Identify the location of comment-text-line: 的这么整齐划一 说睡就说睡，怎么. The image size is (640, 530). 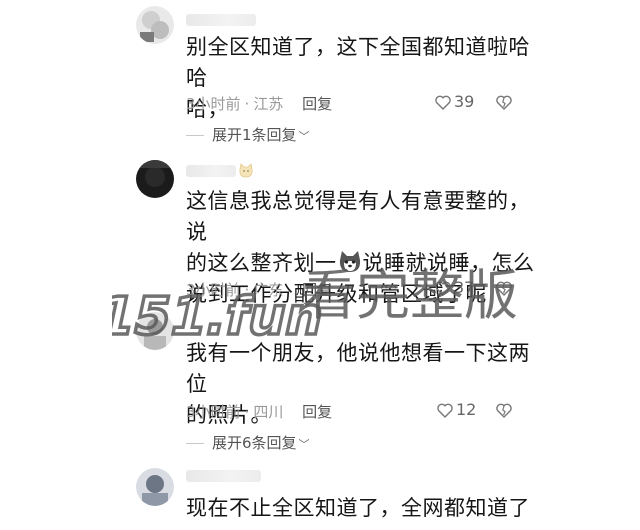
(363, 263).